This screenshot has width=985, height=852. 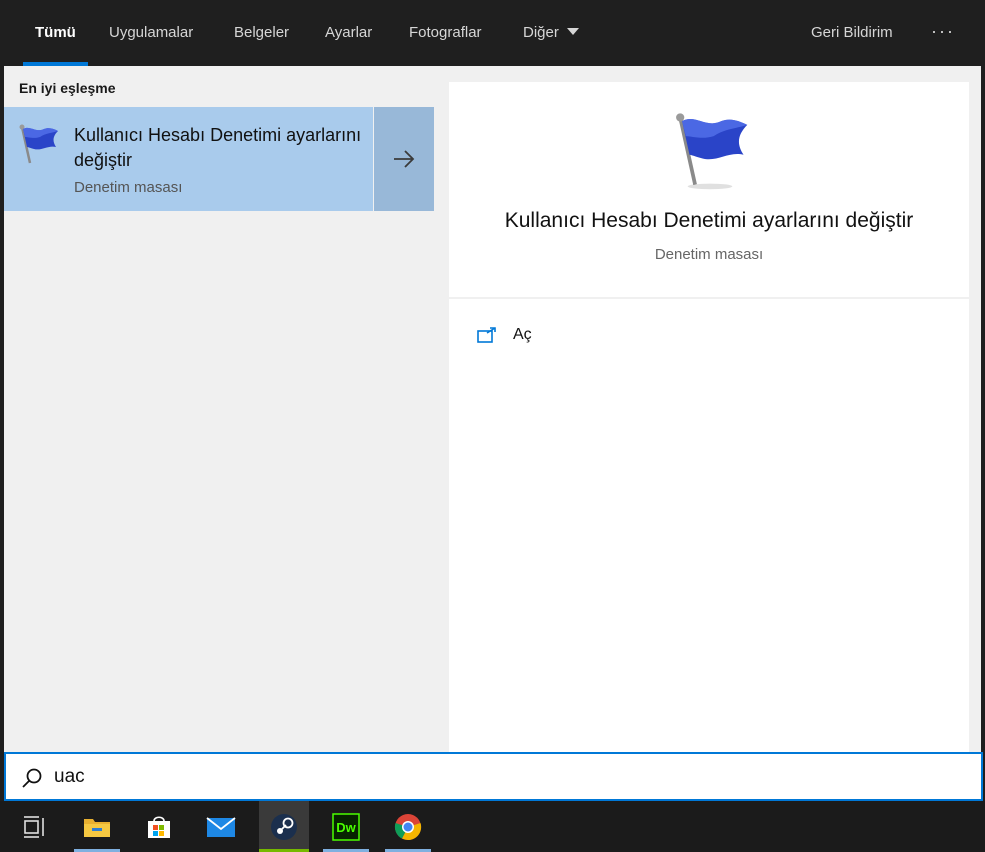 I want to click on feedback-button: Geri Bildirim, so click(x=852, y=33).